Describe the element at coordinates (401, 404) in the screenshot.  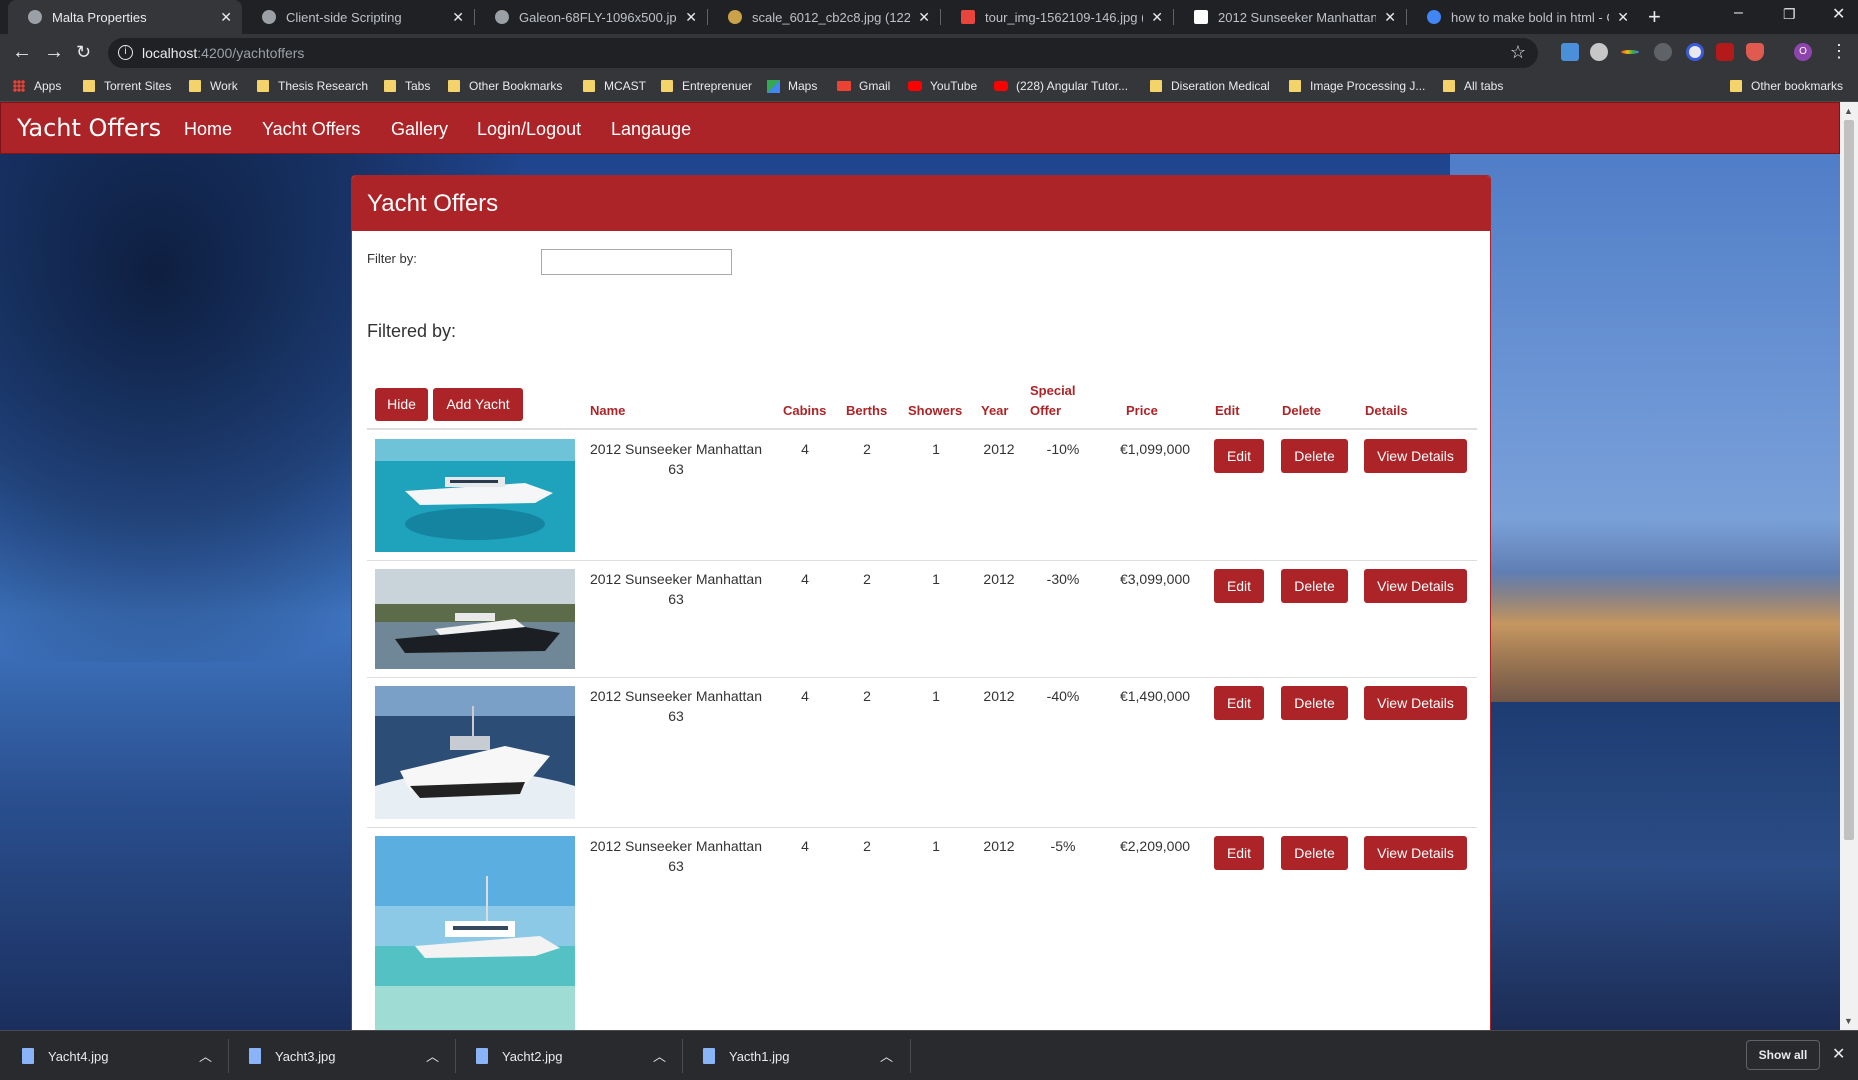
I see `hide-button: Hide` at that location.